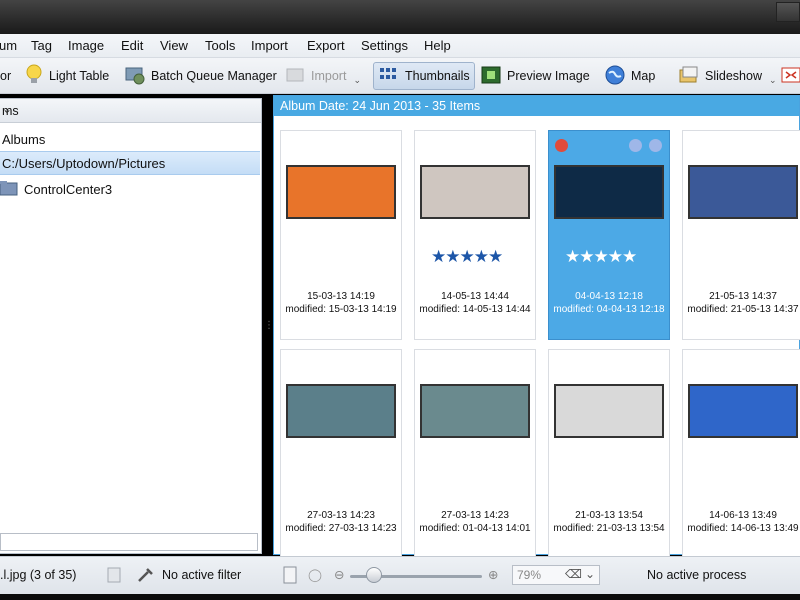  Describe the element at coordinates (220, 45) in the screenshot. I see `menu-tools: Tools` at that location.